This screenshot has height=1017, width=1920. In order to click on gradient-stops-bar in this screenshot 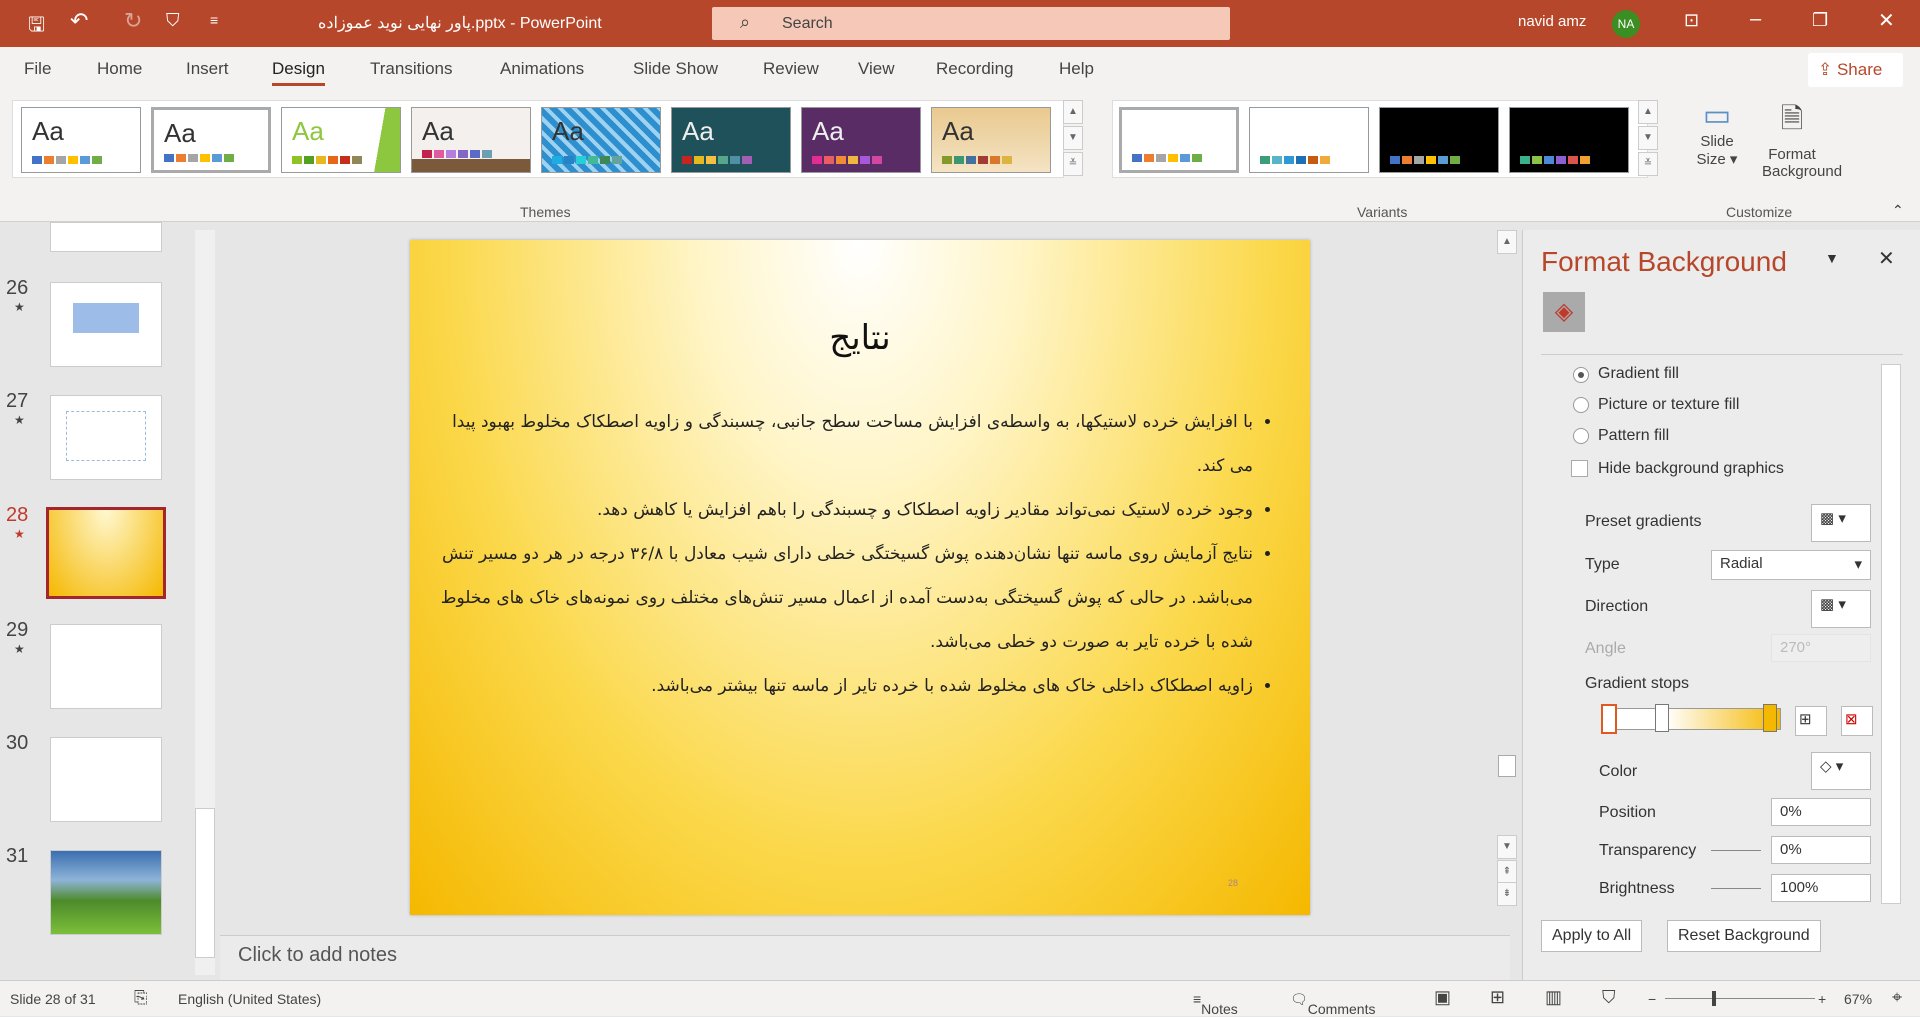, I will do `click(1692, 719)`.